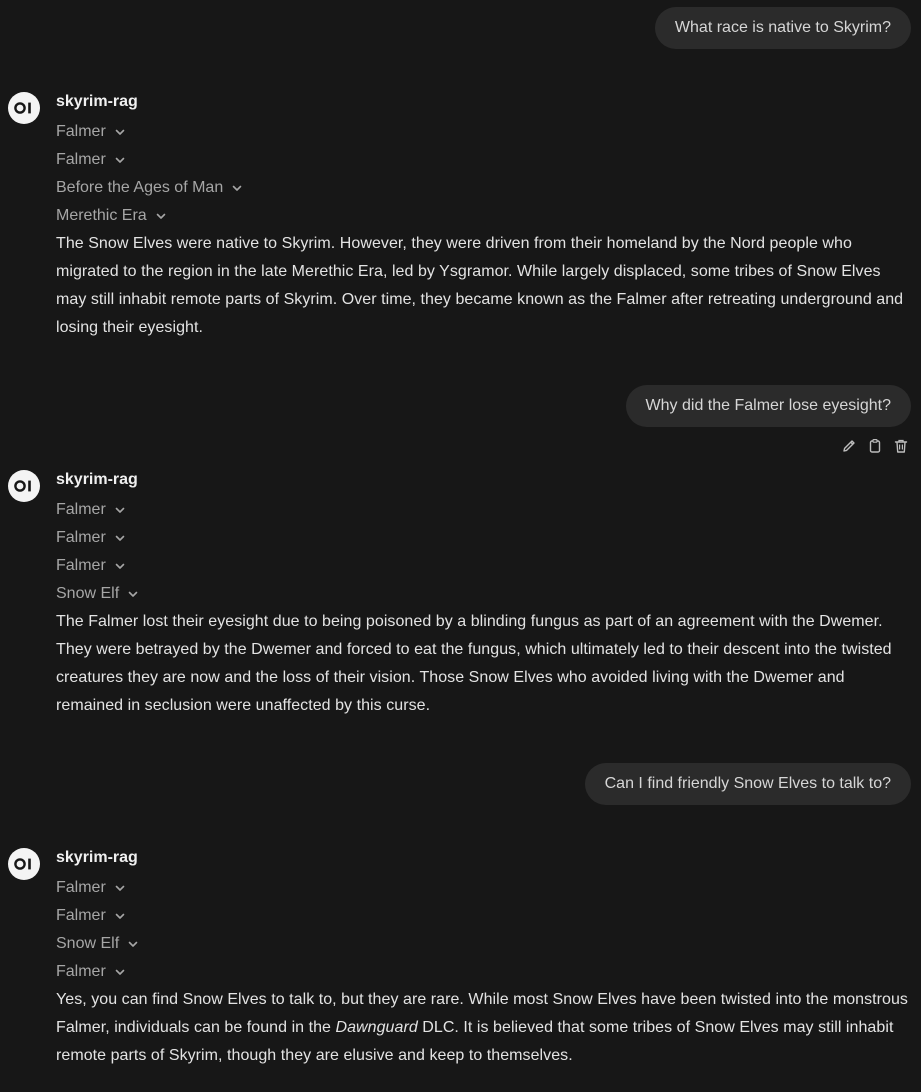 The width and height of the screenshot is (921, 1092). I want to click on pencil-icon, so click(849, 446).